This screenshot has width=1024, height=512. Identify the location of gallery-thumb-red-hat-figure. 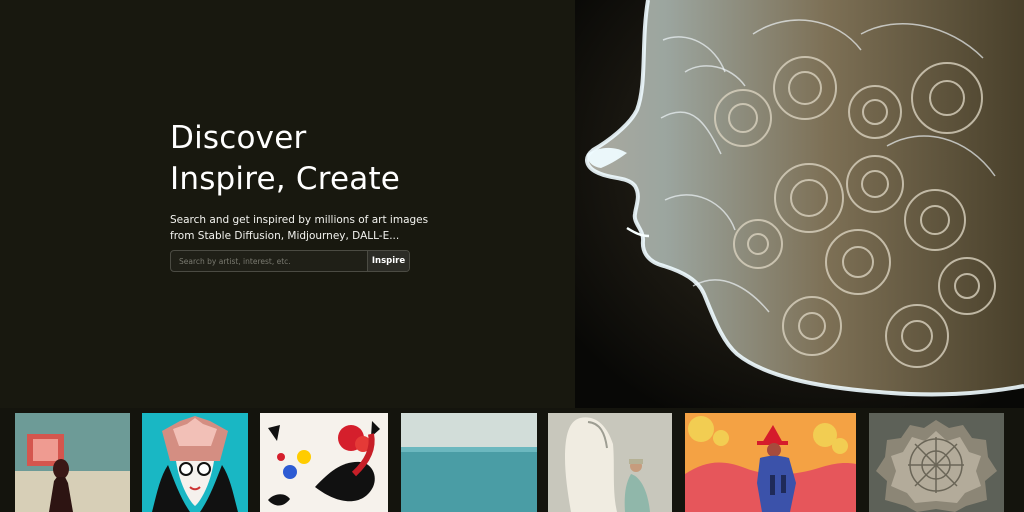
(770, 462).